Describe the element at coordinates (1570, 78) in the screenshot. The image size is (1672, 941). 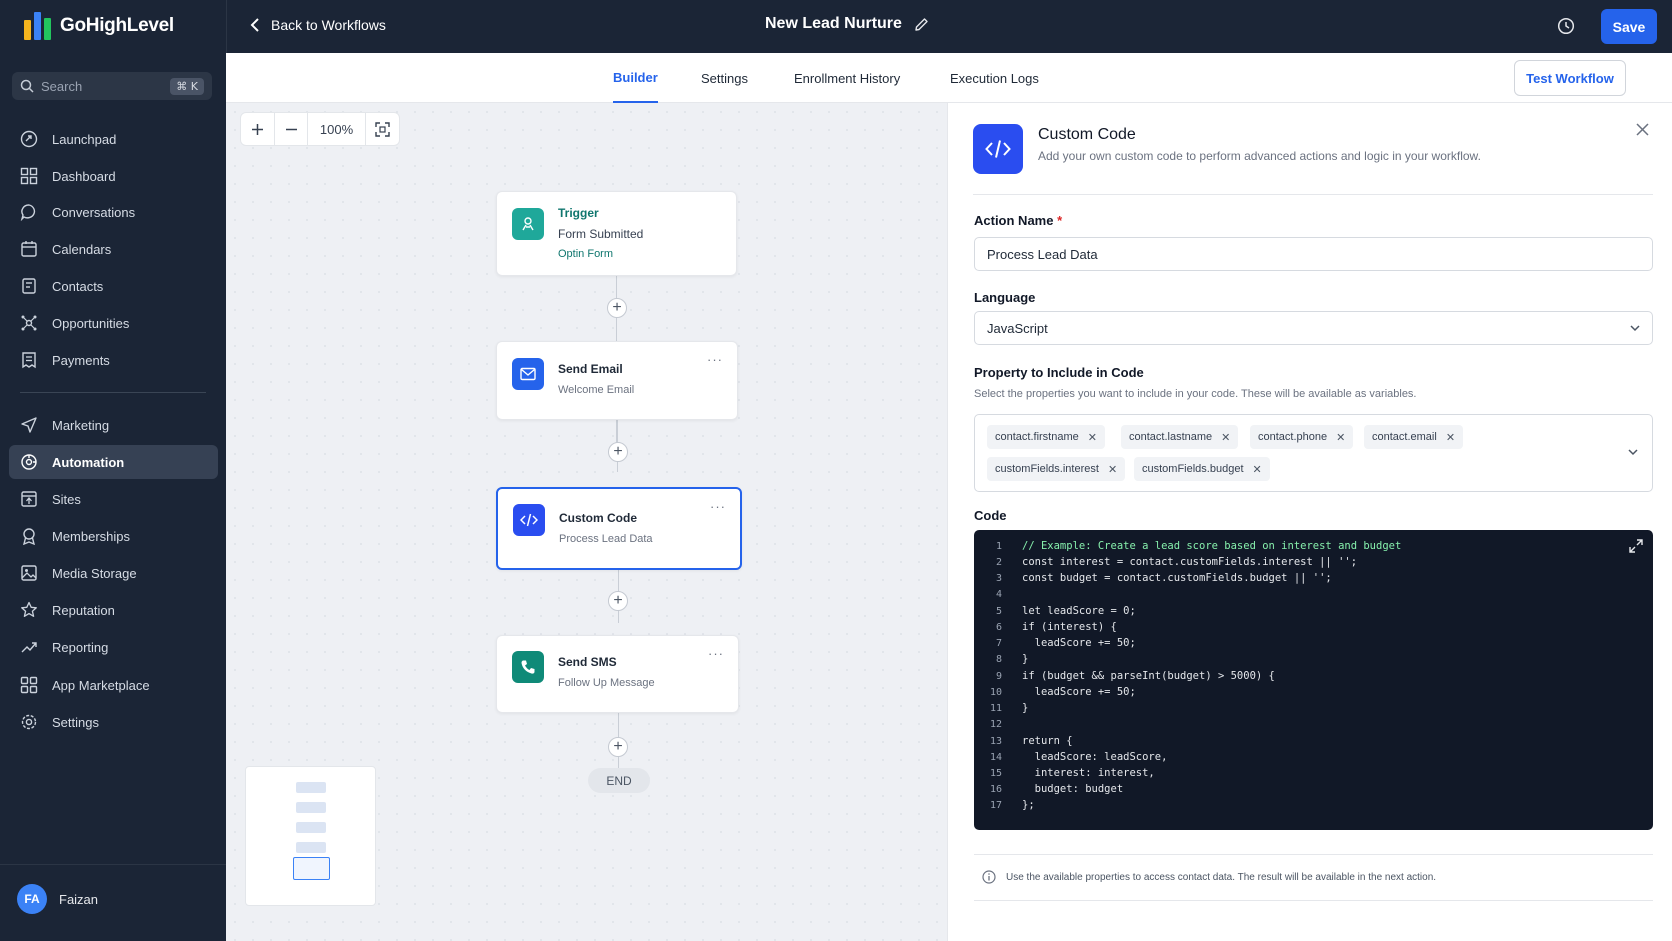
I see `test-workflow-button: Test Workflow` at that location.